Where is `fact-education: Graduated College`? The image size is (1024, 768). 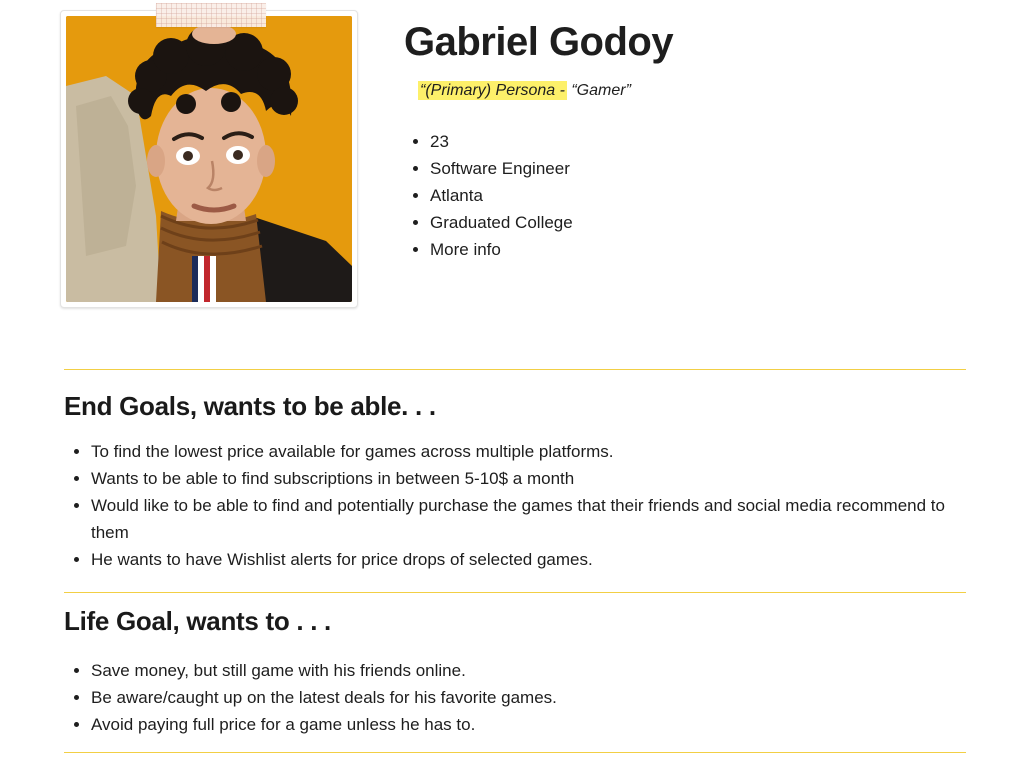
fact-education: Graduated College is located at coordinates (501, 222).